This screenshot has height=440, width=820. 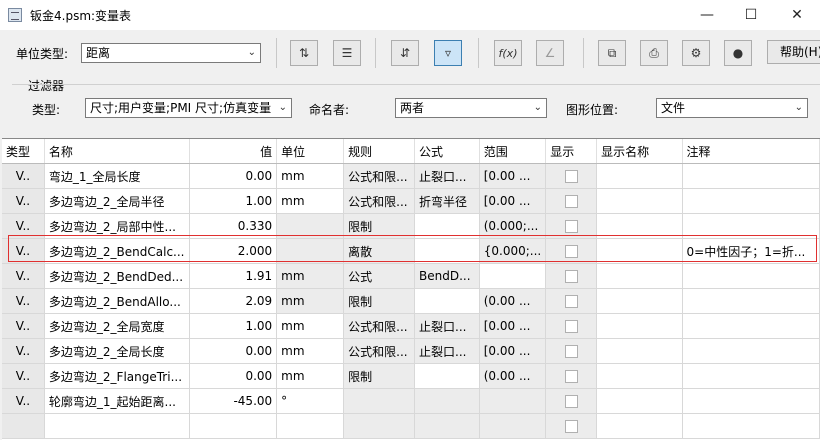 What do you see at coordinates (508, 53) in the screenshot?
I see `function-icon: f(x)` at bounding box center [508, 53].